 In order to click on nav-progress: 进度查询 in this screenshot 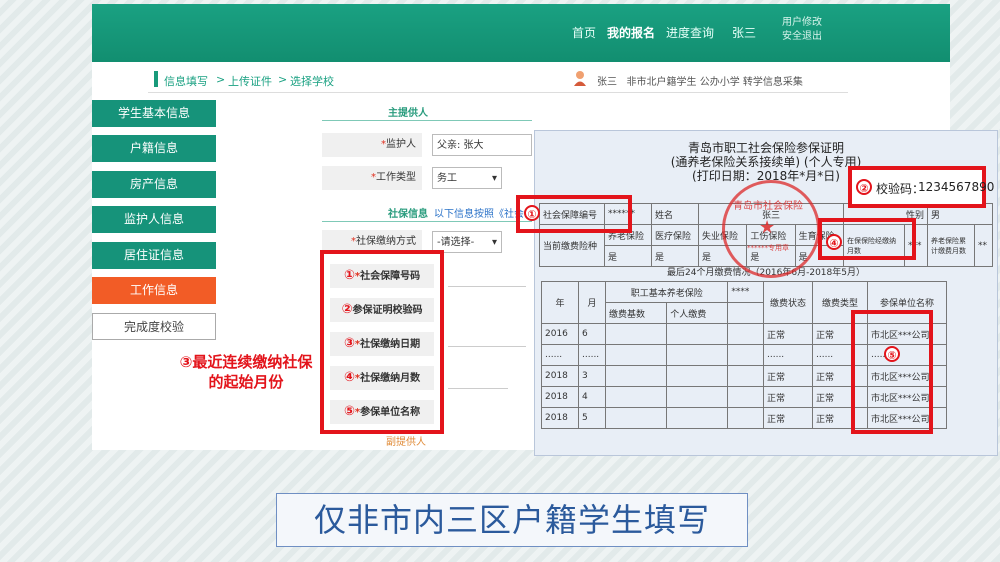, I will do `click(690, 32)`.